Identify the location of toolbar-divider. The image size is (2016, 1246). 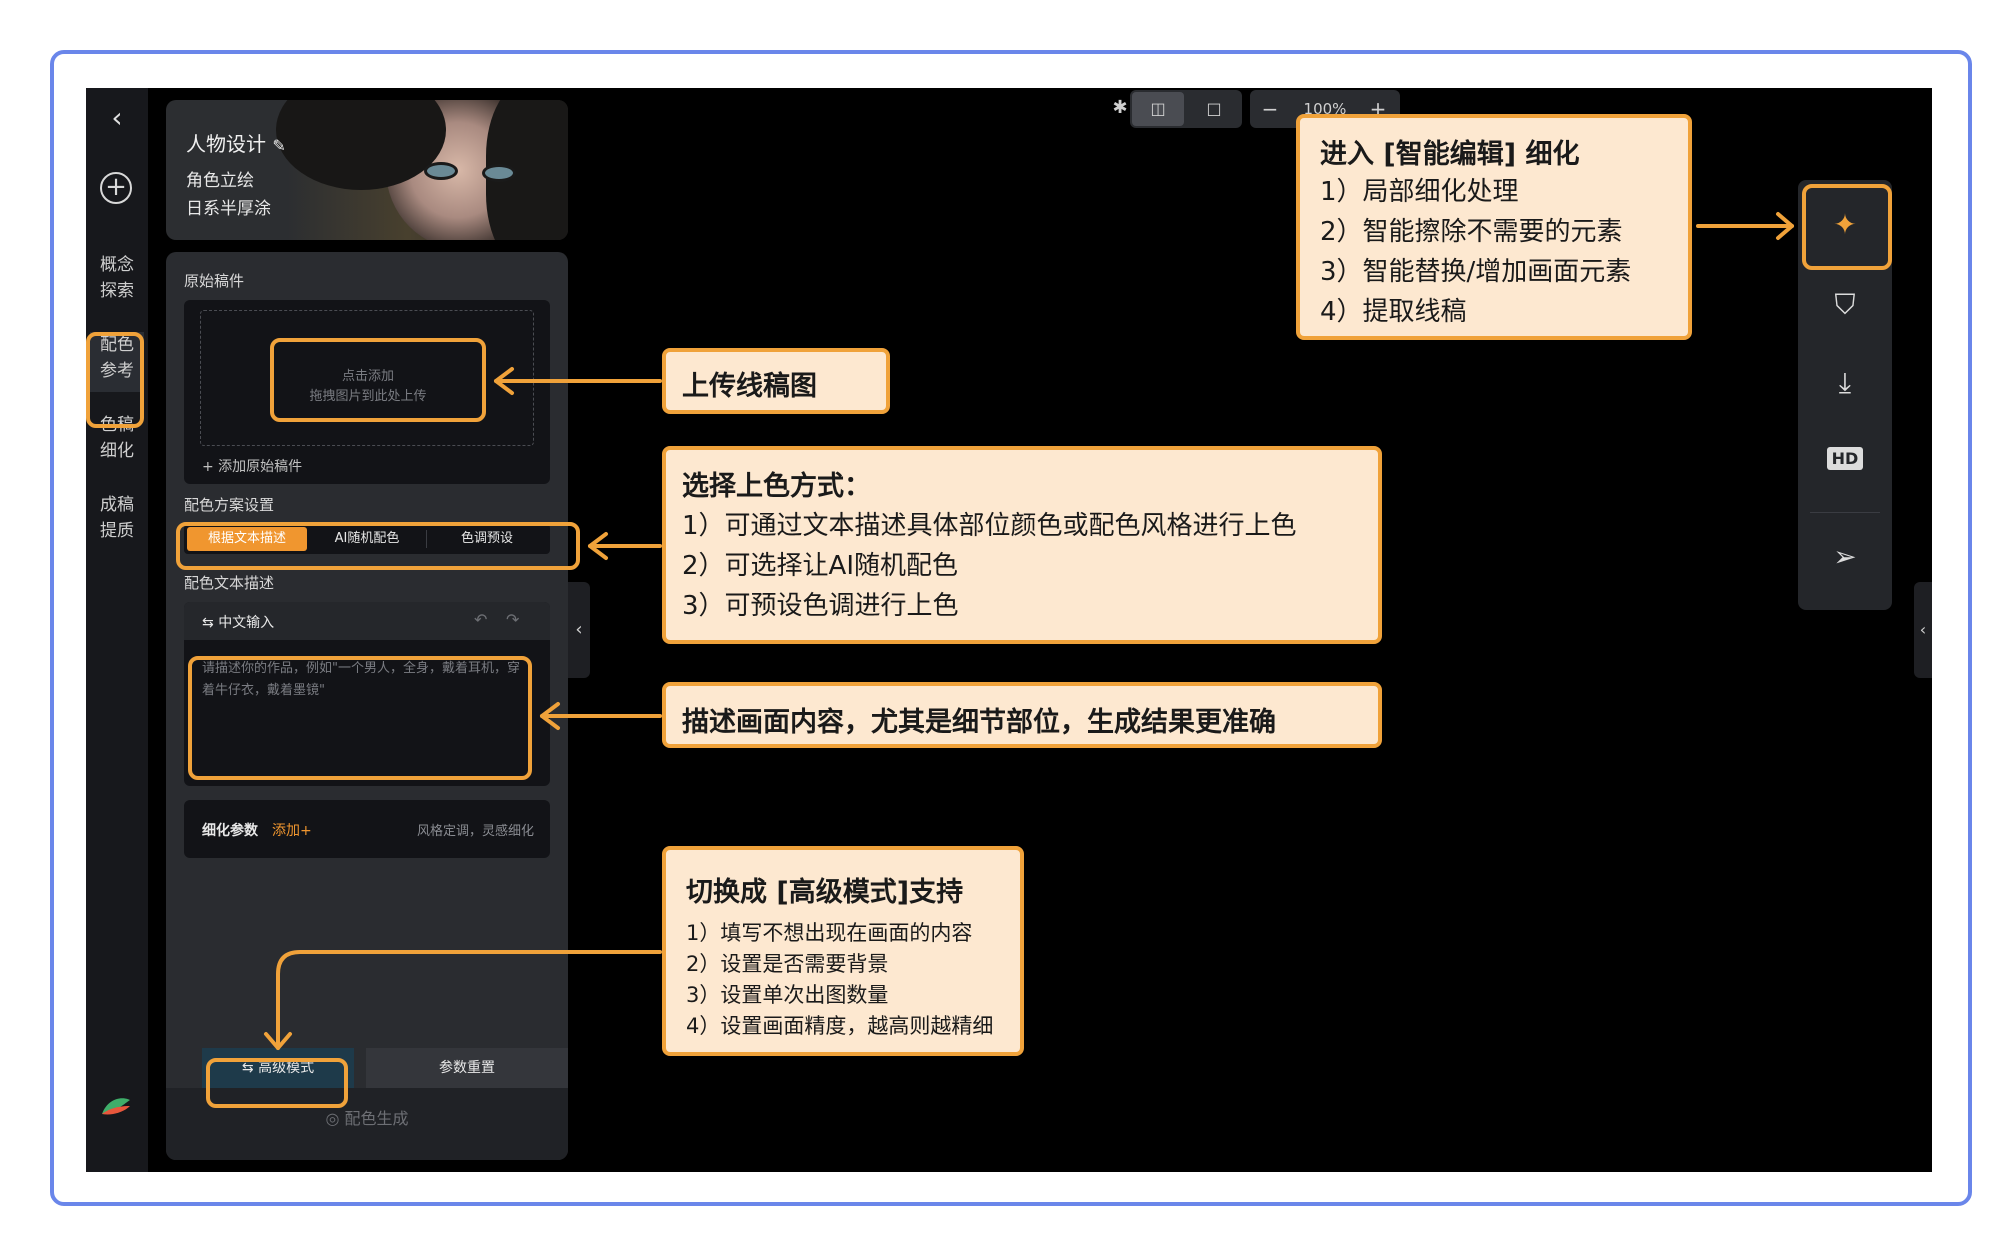
(1845, 512).